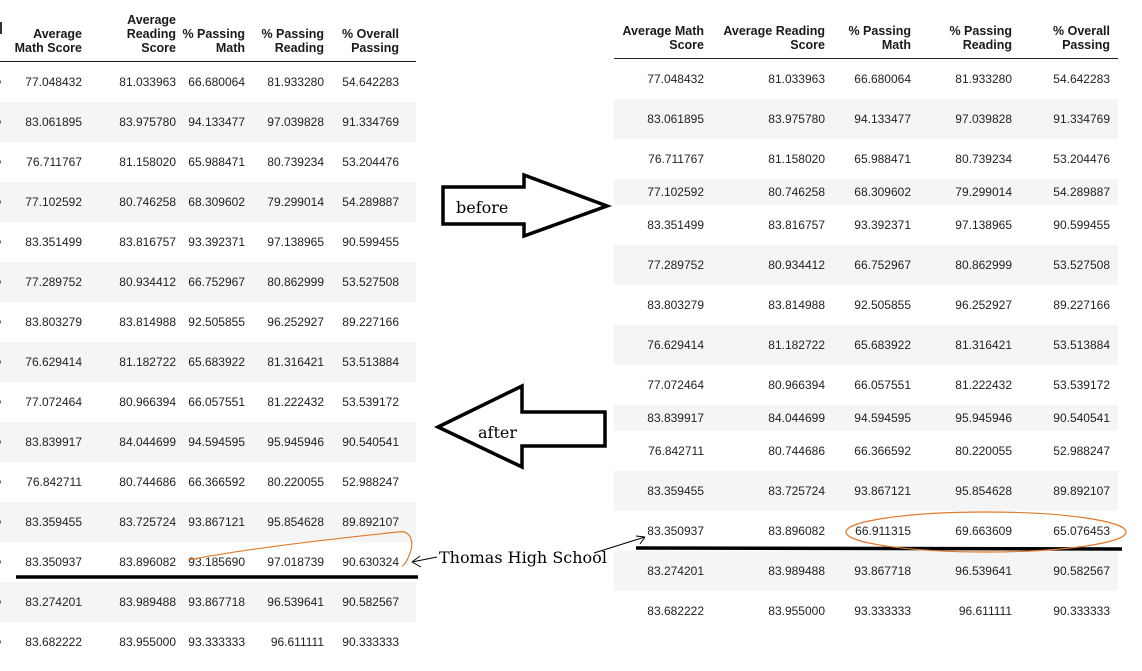 The height and width of the screenshot is (671, 1142). What do you see at coordinates (879, 548) in the screenshot?
I see `right-row-underline` at bounding box center [879, 548].